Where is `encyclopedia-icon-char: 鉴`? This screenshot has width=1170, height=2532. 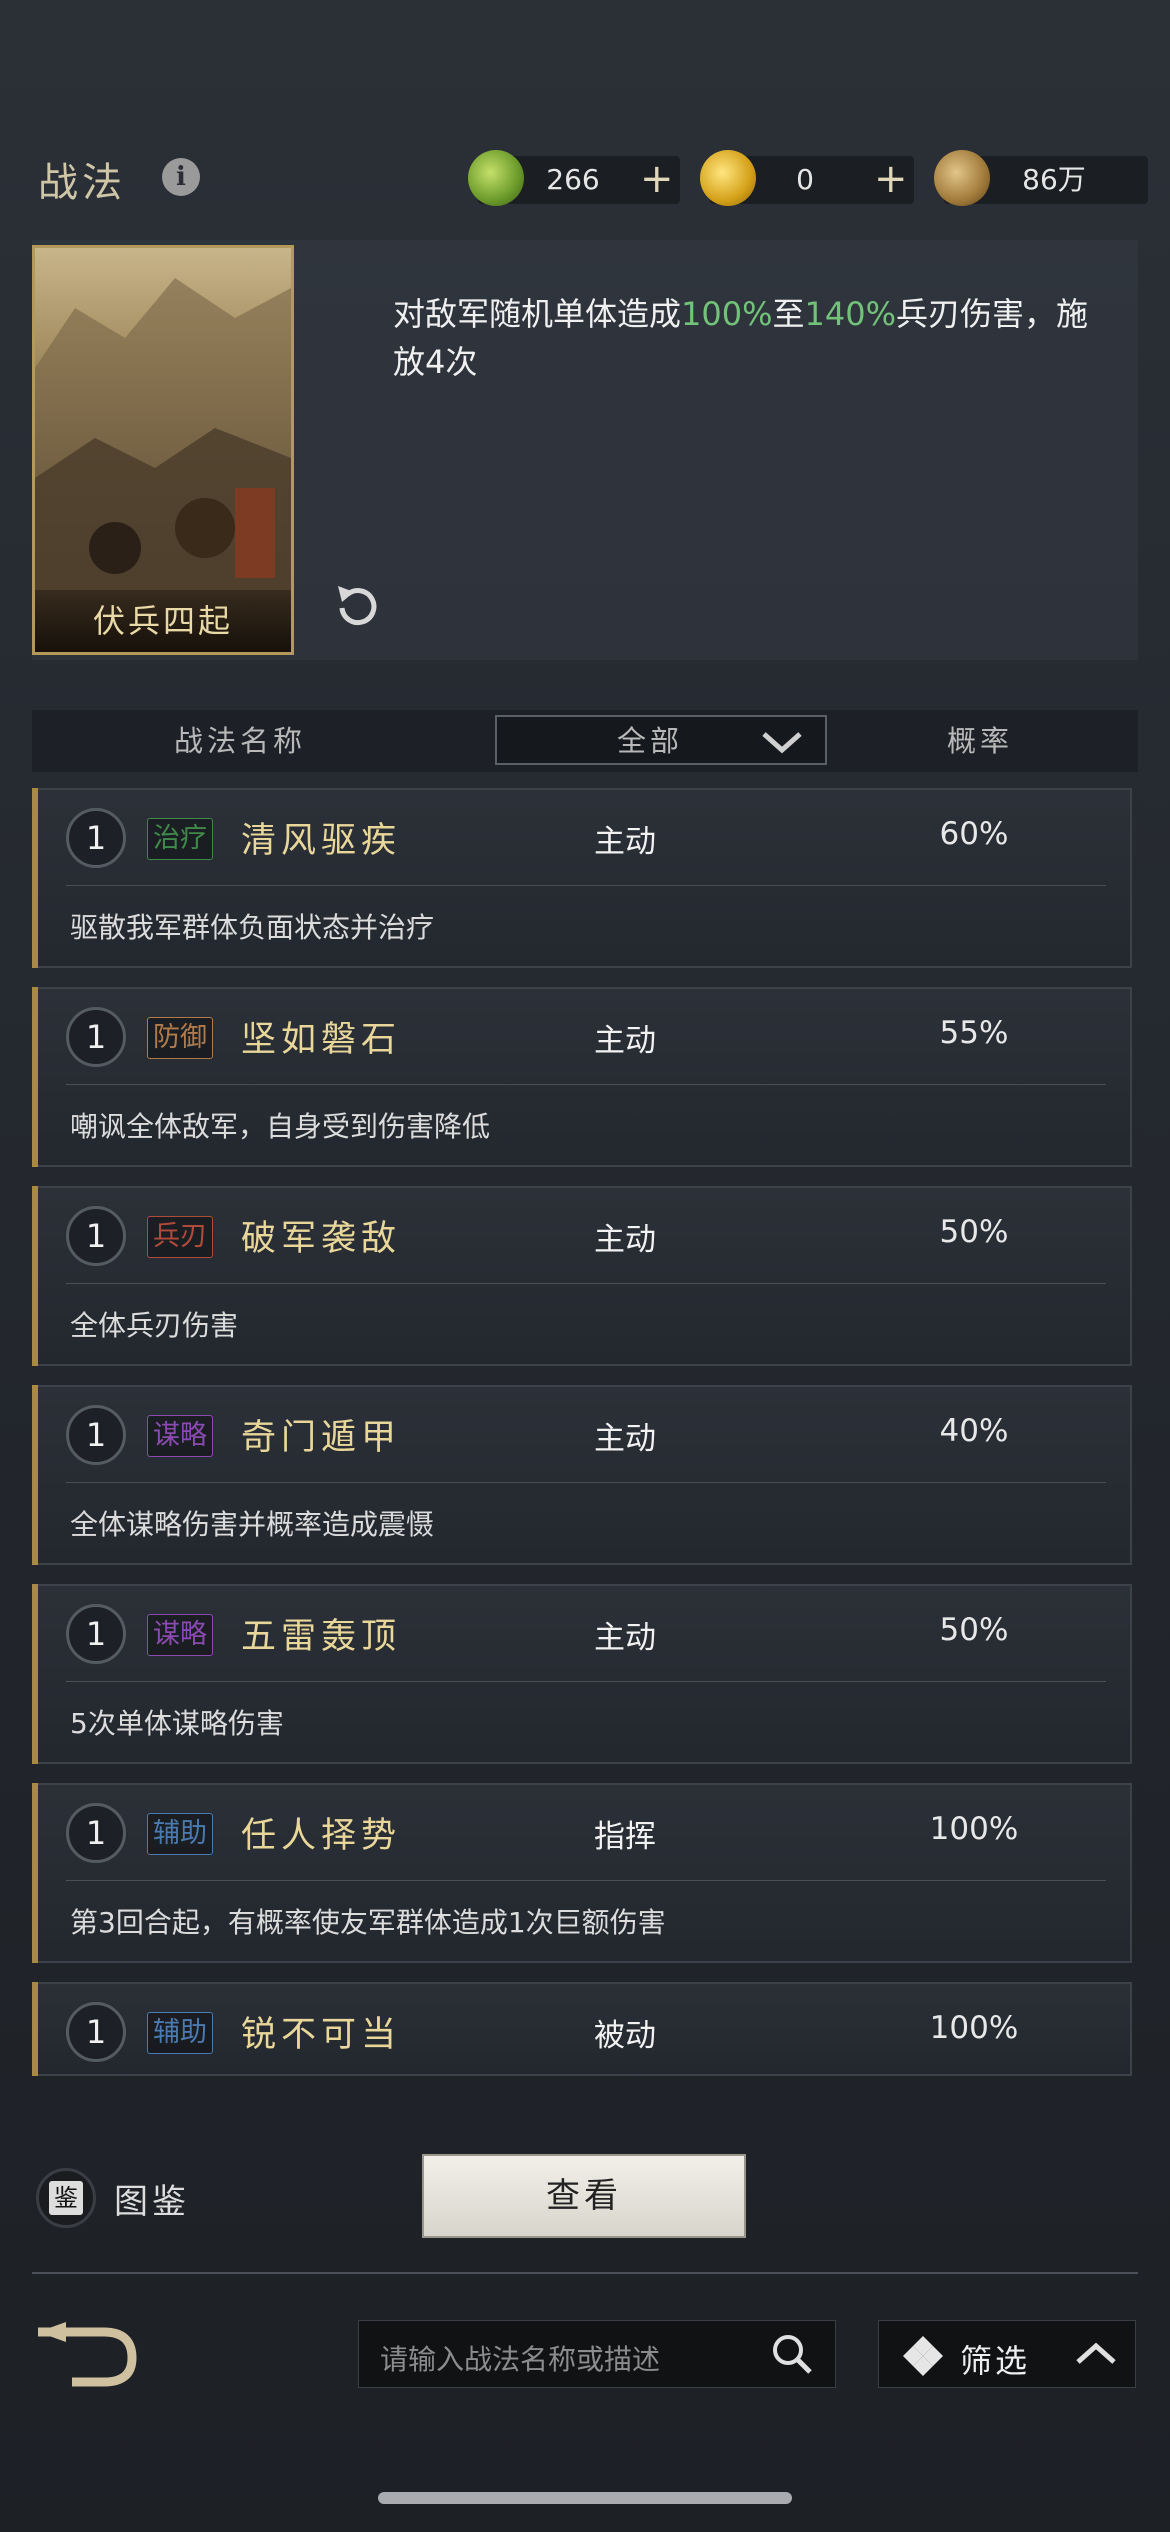 encyclopedia-icon-char: 鉴 is located at coordinates (66, 2198).